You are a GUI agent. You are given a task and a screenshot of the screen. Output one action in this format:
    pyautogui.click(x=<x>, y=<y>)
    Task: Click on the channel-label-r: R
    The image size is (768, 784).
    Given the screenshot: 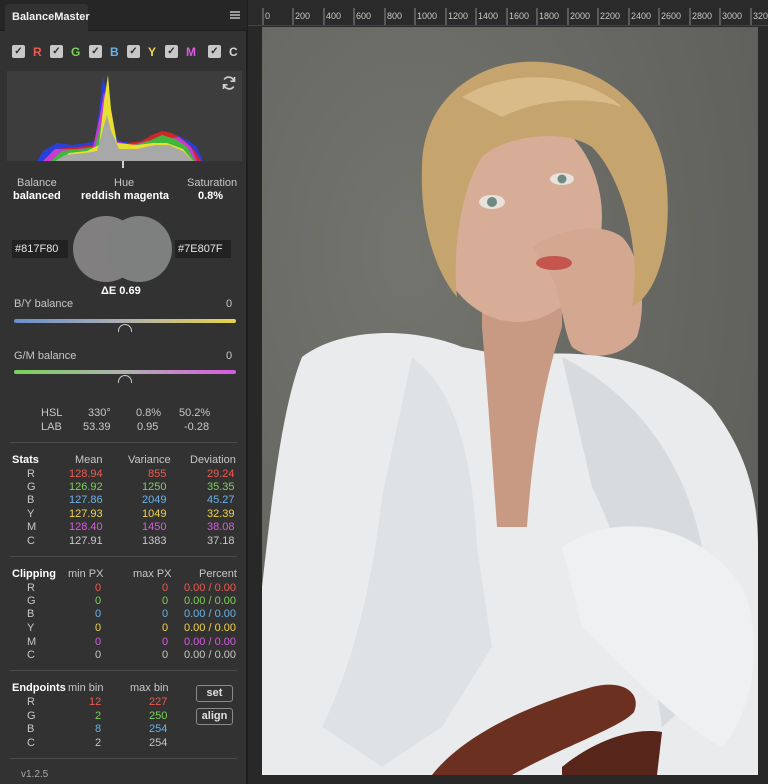 What is the action you would take?
    pyautogui.click(x=37, y=52)
    